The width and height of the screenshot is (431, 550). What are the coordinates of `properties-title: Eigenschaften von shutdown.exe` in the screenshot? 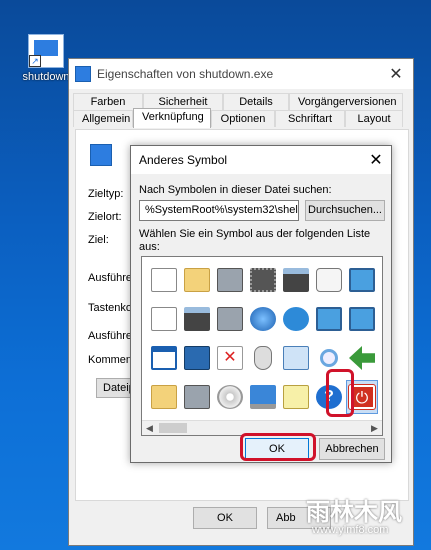 It's located at (185, 74).